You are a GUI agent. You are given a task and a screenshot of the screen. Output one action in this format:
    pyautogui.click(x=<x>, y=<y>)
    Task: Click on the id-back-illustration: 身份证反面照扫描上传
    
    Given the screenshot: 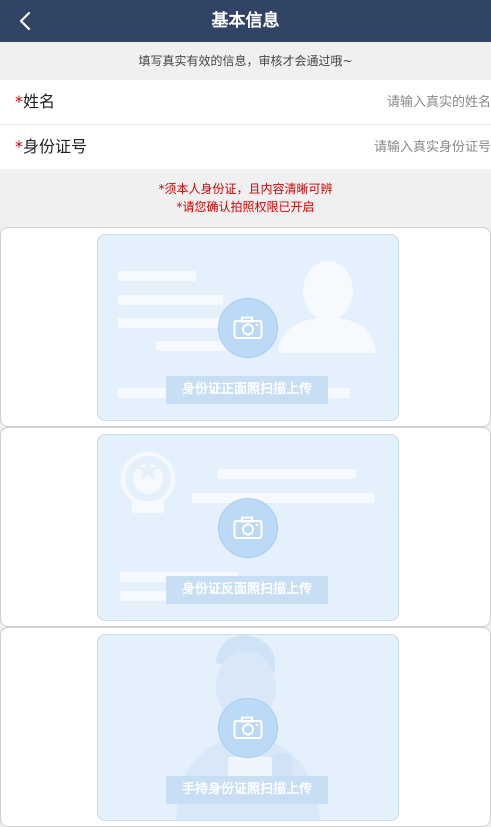 What is the action you would take?
    pyautogui.click(x=248, y=527)
    